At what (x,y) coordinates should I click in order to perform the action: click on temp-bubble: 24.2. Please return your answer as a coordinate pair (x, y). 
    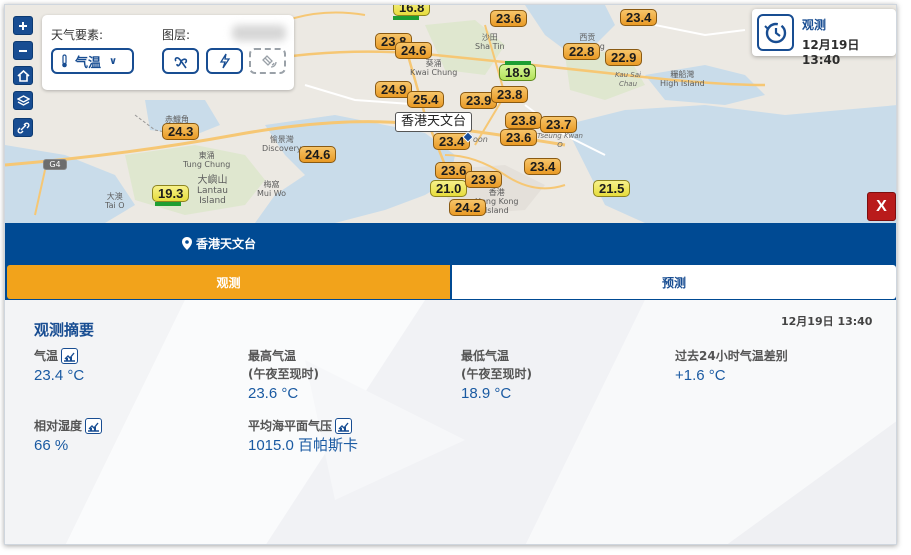
    Looking at the image, I should click on (468, 207).